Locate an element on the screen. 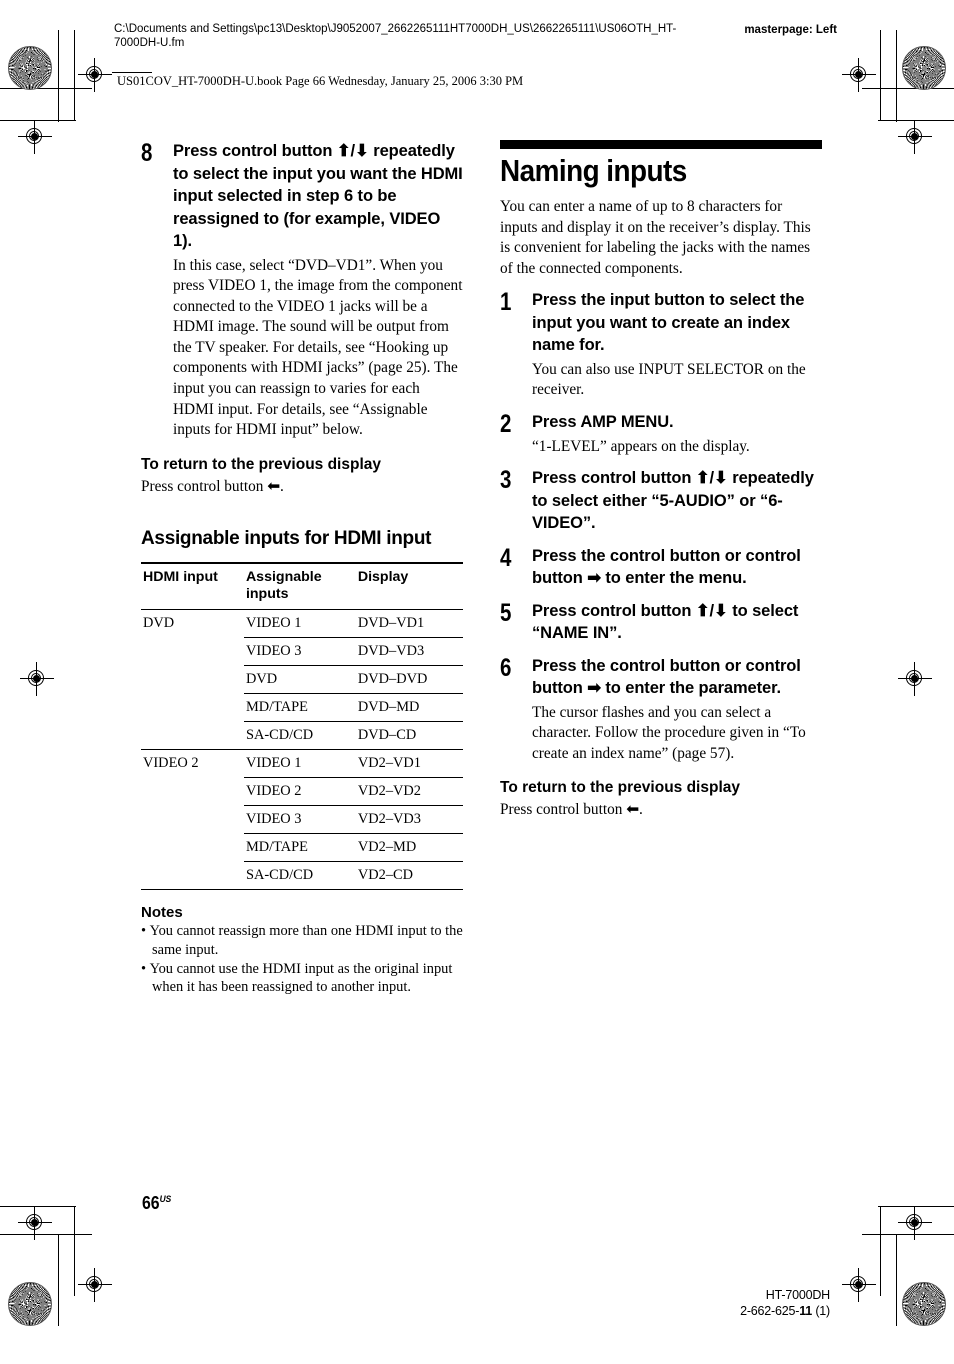  cell-display: VD2–VD2 is located at coordinates (409, 791).